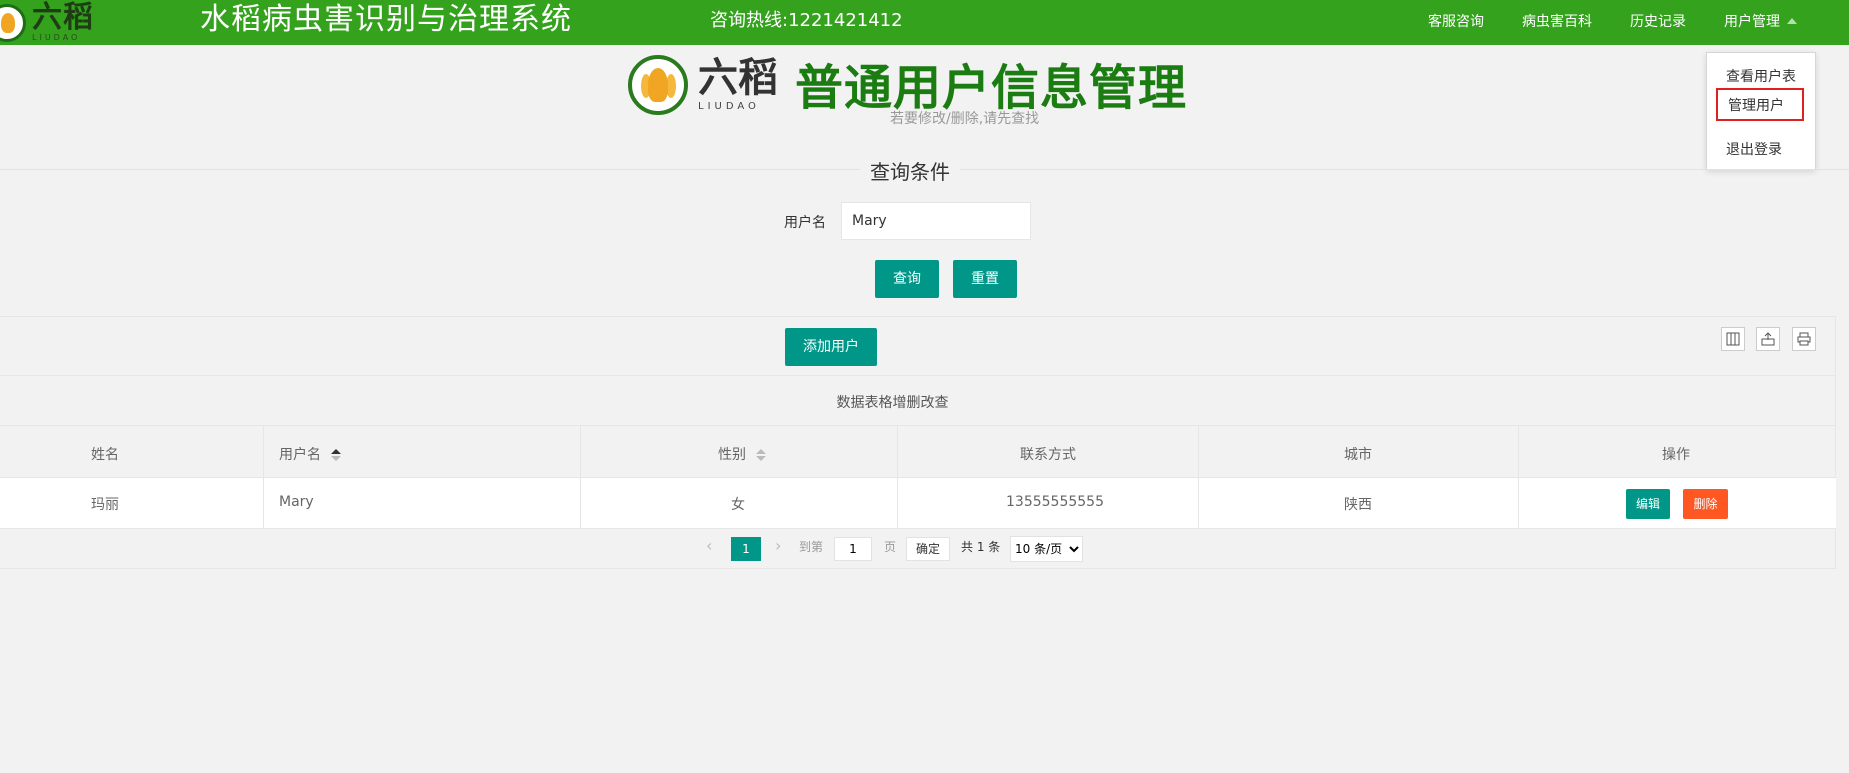 The width and height of the screenshot is (1849, 773). What do you see at coordinates (105, 505) in the screenshot?
I see `cell-name: 玛丽` at bounding box center [105, 505].